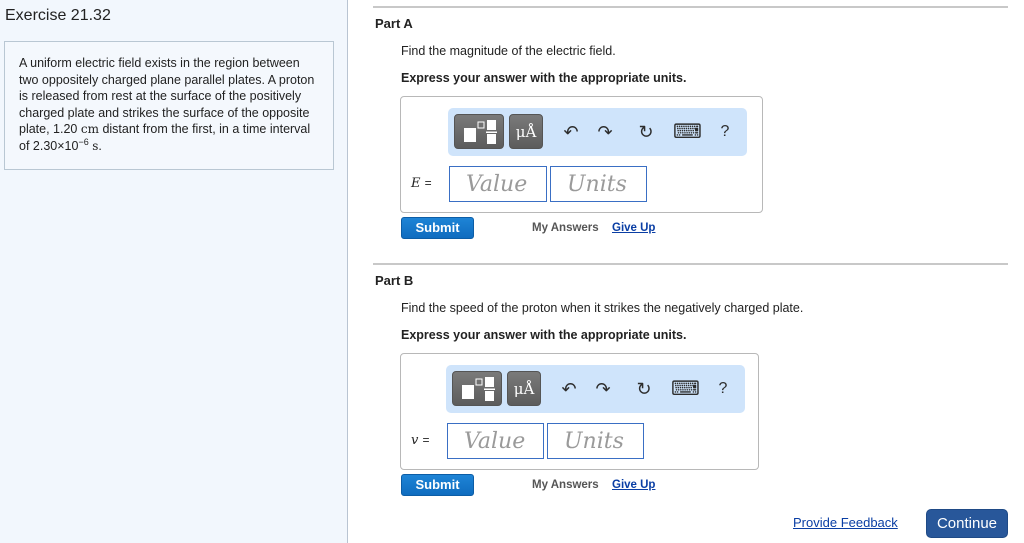 The width and height of the screenshot is (1024, 543). What do you see at coordinates (690, 264) in the screenshot?
I see `part-b-divider` at bounding box center [690, 264].